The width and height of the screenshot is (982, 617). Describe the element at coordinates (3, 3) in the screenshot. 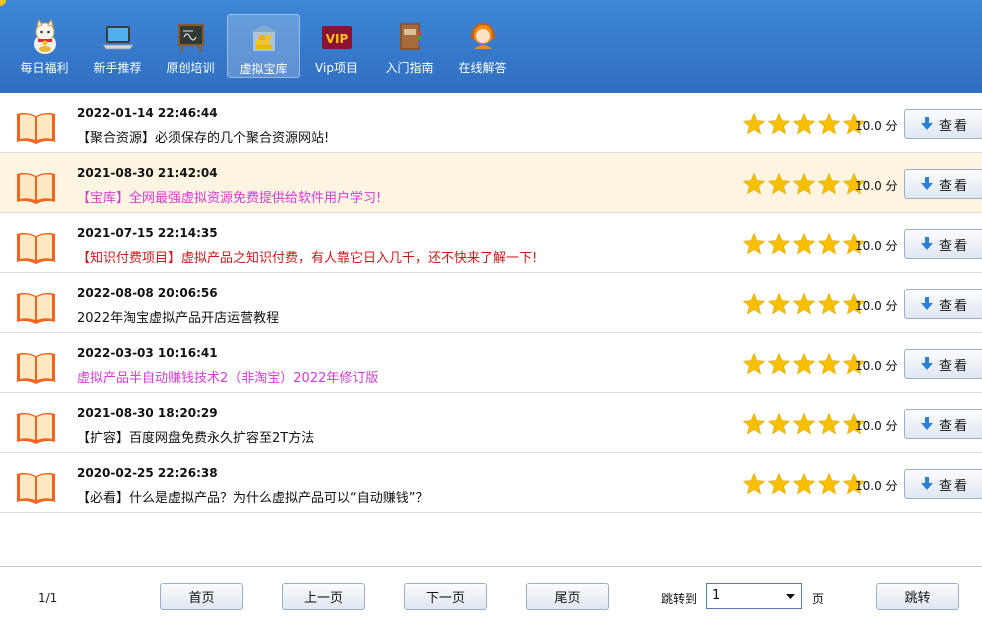

I see `corner-dot-icon` at that location.